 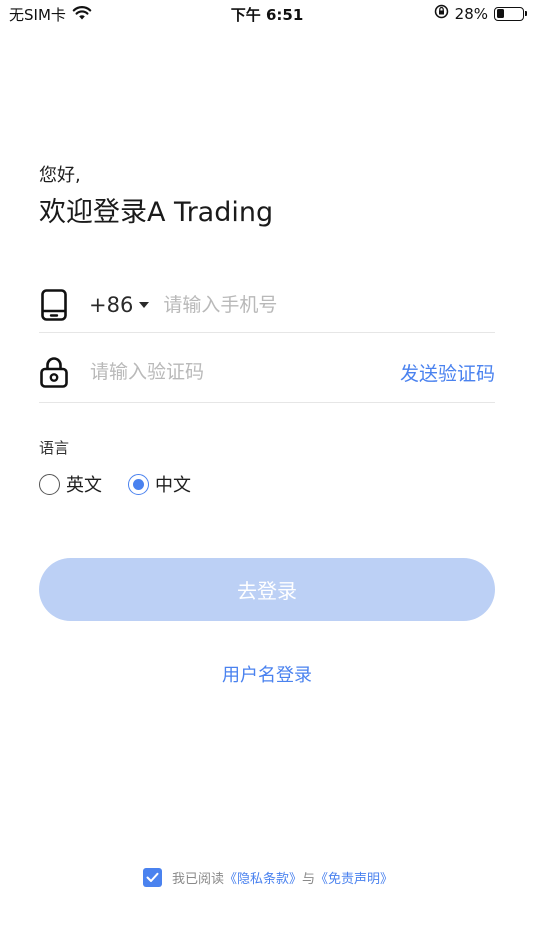 I want to click on rotation-lock-icon, so click(x=441, y=13).